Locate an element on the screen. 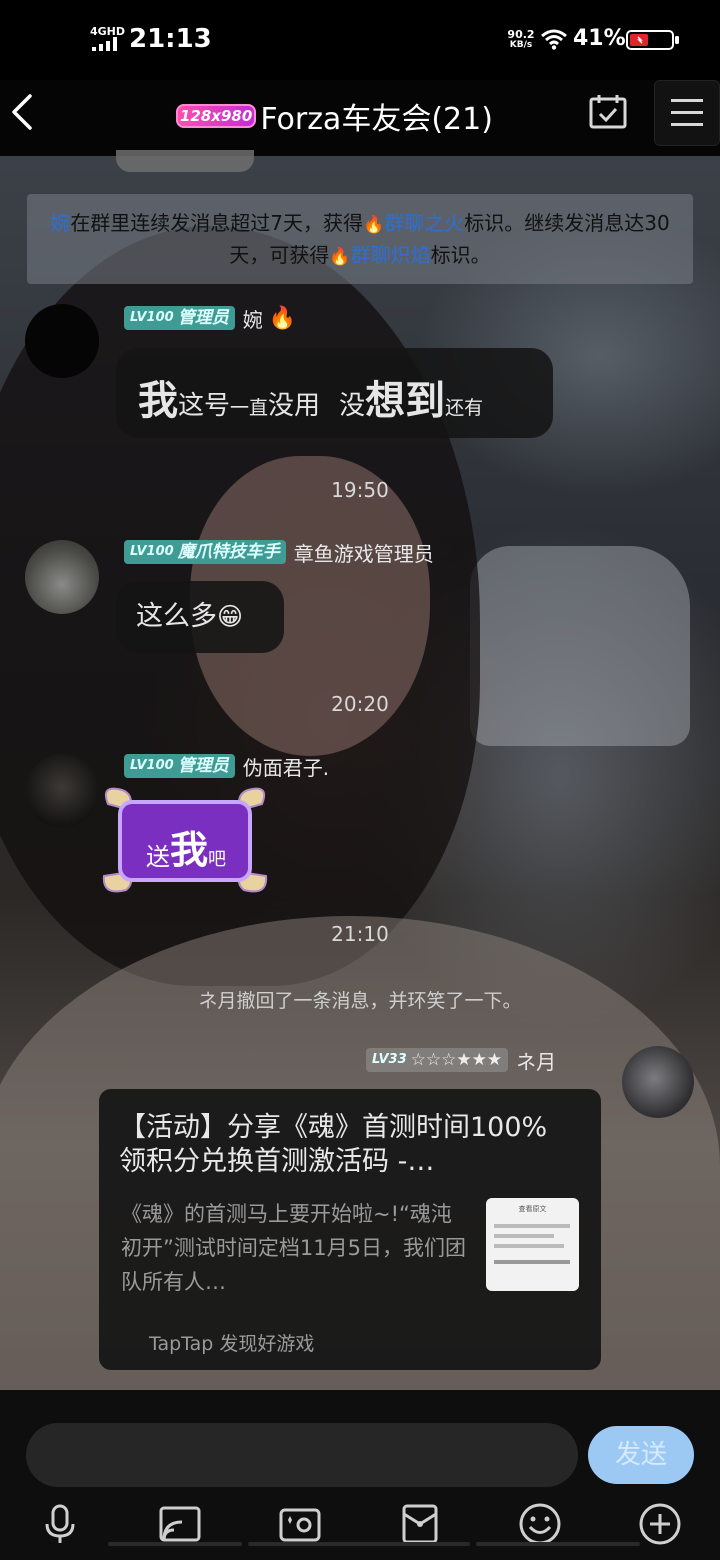 This screenshot has width=720, height=1560. status-bar: 4GHD 21:13 90.2 KB/s 41% is located at coordinates (360, 40).